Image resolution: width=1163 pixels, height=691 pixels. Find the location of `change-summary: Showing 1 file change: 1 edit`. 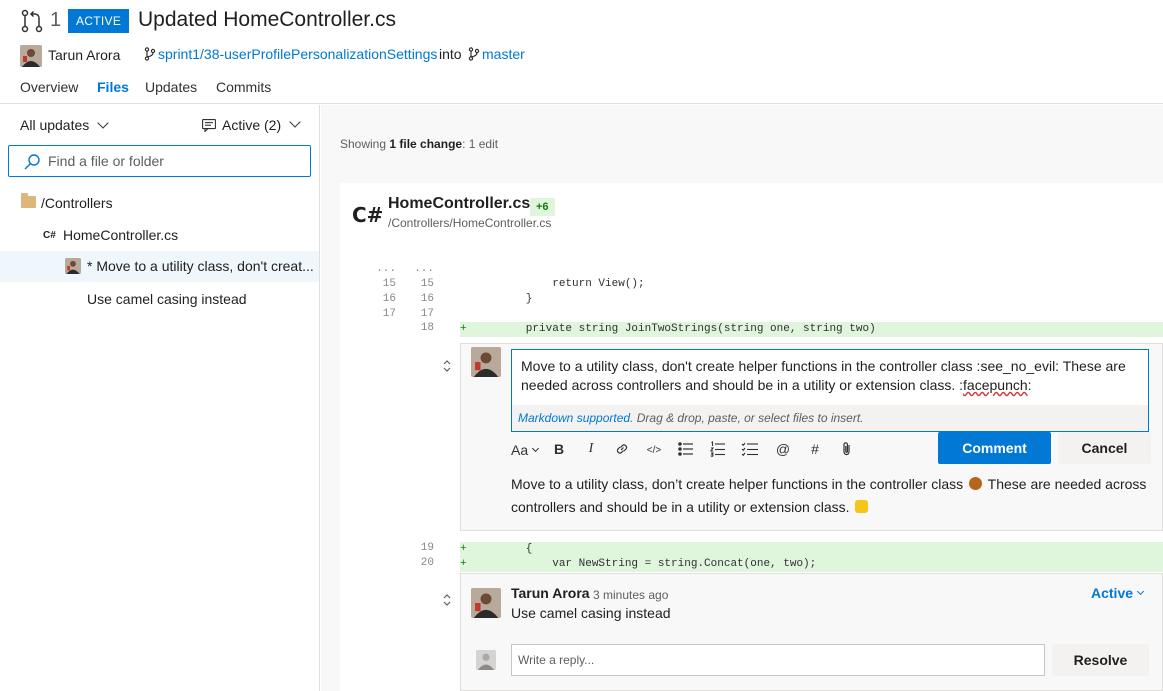

change-summary: Showing 1 file change: 1 edit is located at coordinates (419, 144).